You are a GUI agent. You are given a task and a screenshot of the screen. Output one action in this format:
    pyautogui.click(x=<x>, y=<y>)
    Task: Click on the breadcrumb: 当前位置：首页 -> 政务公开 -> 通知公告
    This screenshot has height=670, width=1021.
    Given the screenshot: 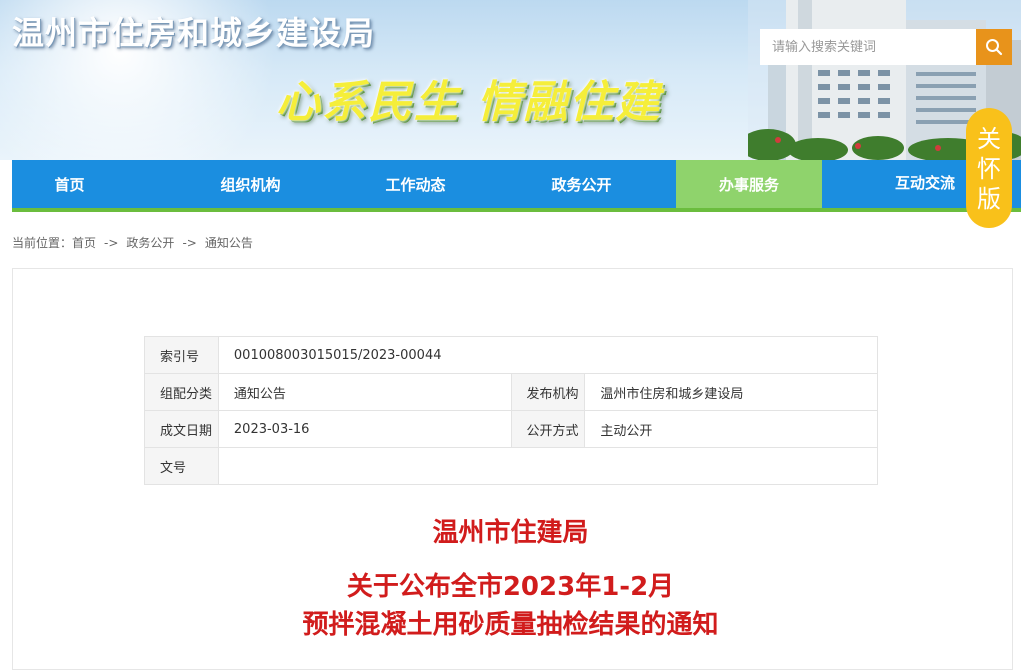 What is the action you would take?
    pyautogui.click(x=132, y=242)
    